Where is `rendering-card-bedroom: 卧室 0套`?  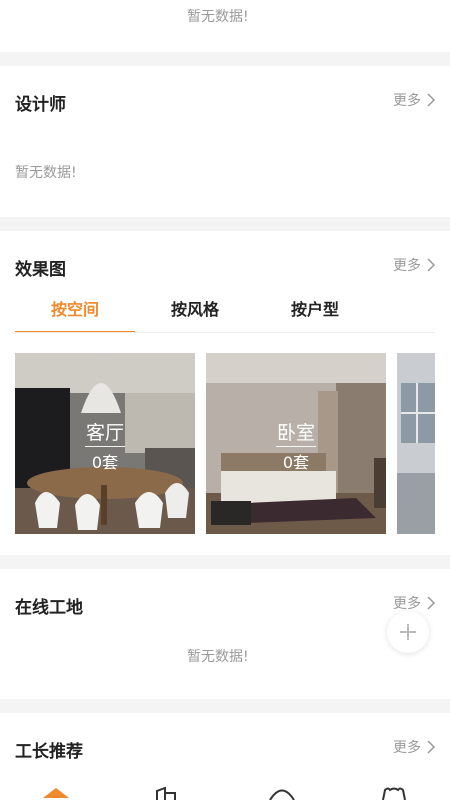
rendering-card-bedroom: 卧室 0套 is located at coordinates (296, 443).